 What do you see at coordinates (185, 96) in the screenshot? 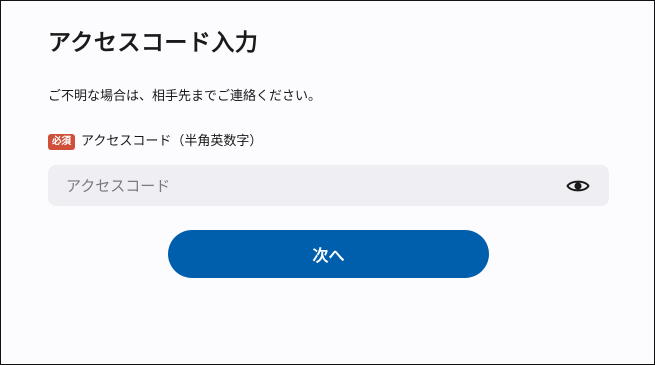
I see `page-description: ご不明な場合は、相手先までご連絡ください。` at bounding box center [185, 96].